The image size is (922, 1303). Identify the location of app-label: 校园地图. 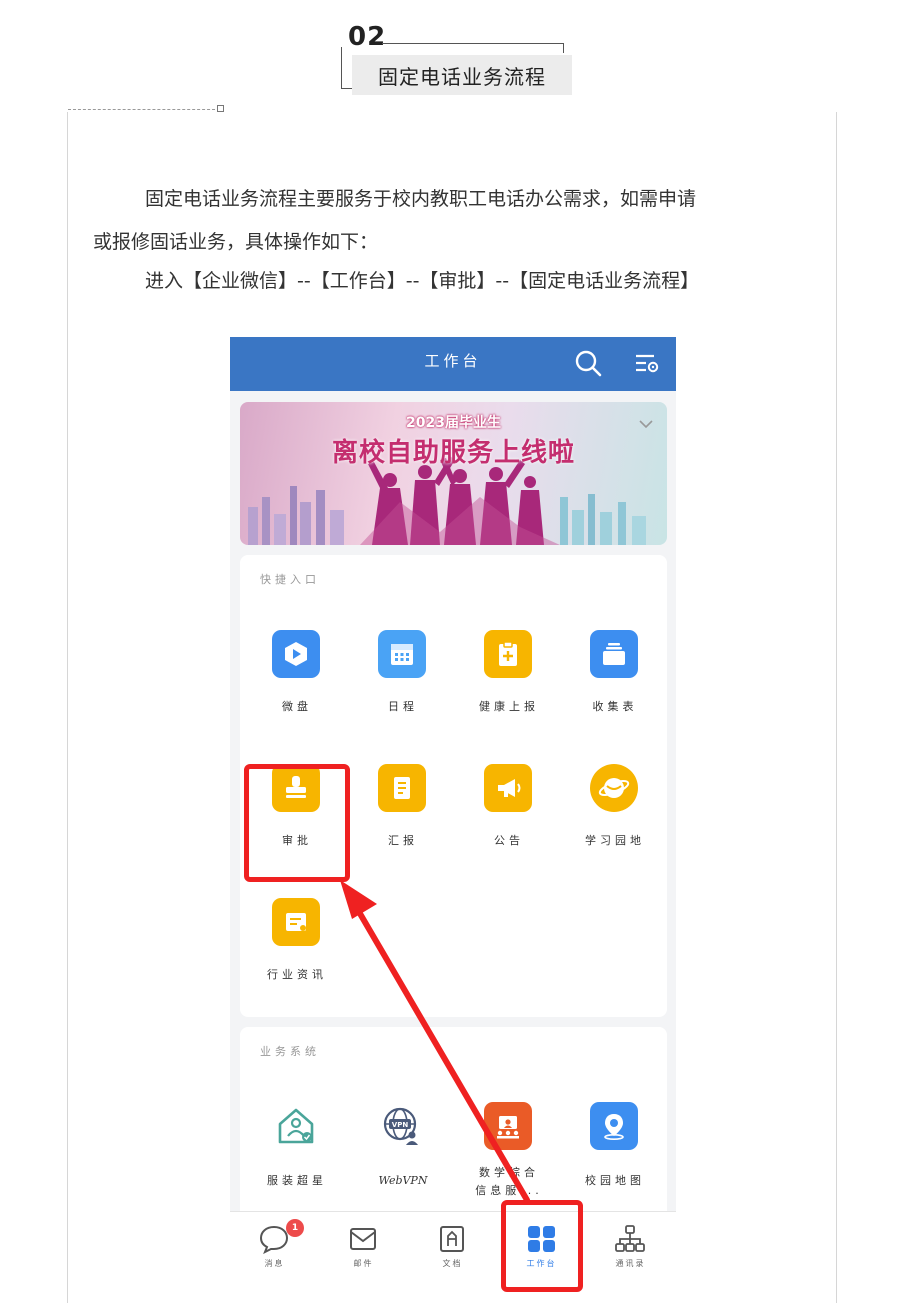
(615, 1180).